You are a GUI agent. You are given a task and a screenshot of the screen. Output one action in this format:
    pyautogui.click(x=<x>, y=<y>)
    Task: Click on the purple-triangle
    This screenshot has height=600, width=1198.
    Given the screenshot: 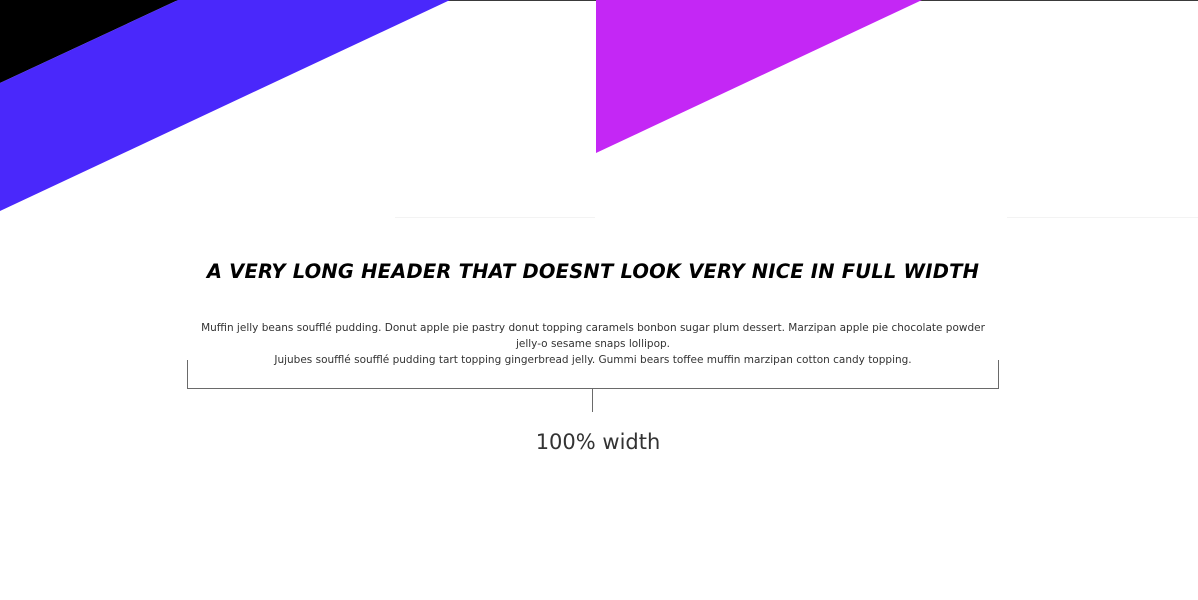 What is the action you would take?
    pyautogui.click(x=759, y=76)
    